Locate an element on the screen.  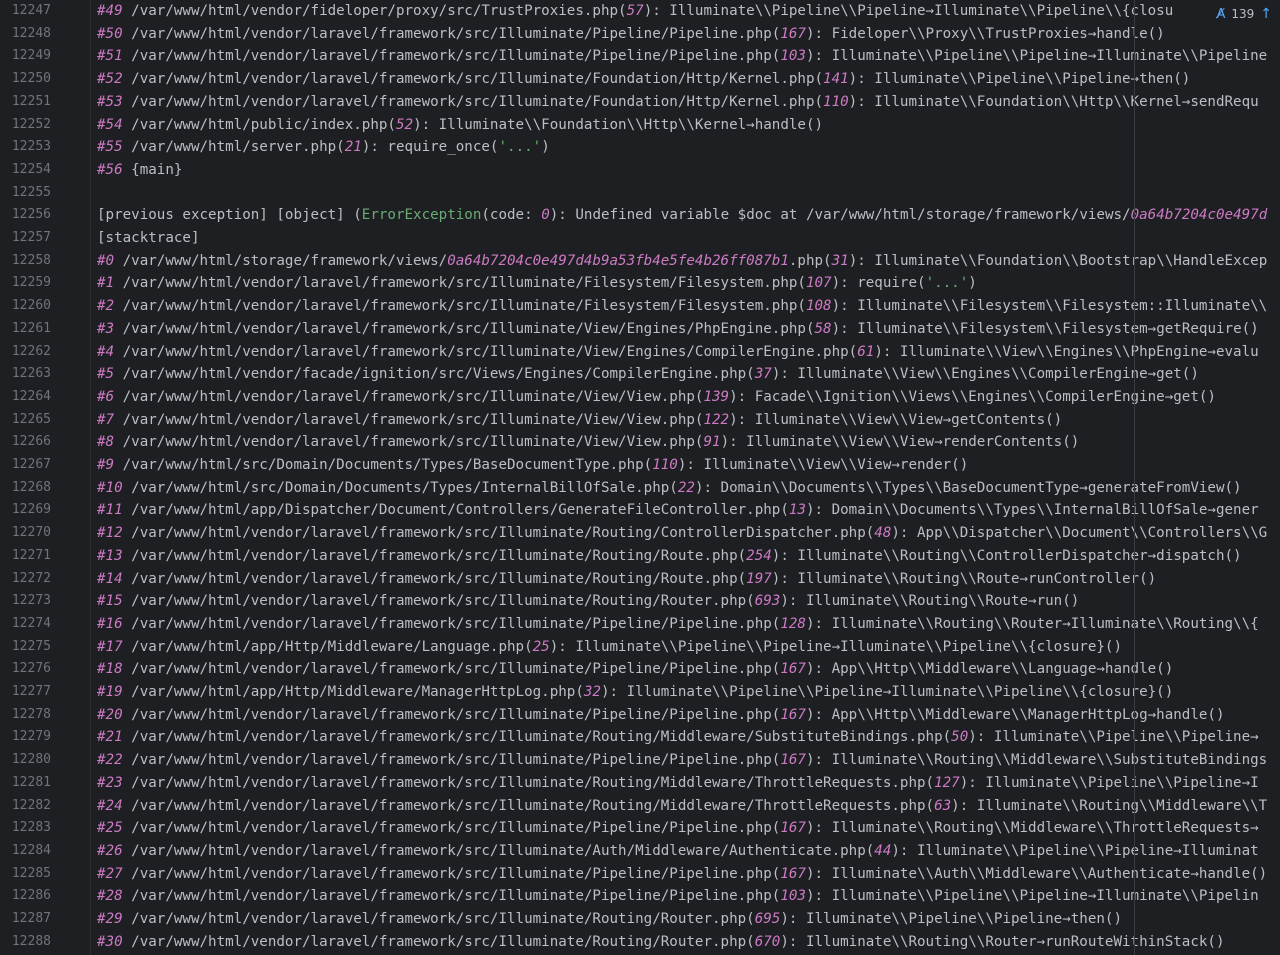
line-number: 12278 is located at coordinates (25, 715).